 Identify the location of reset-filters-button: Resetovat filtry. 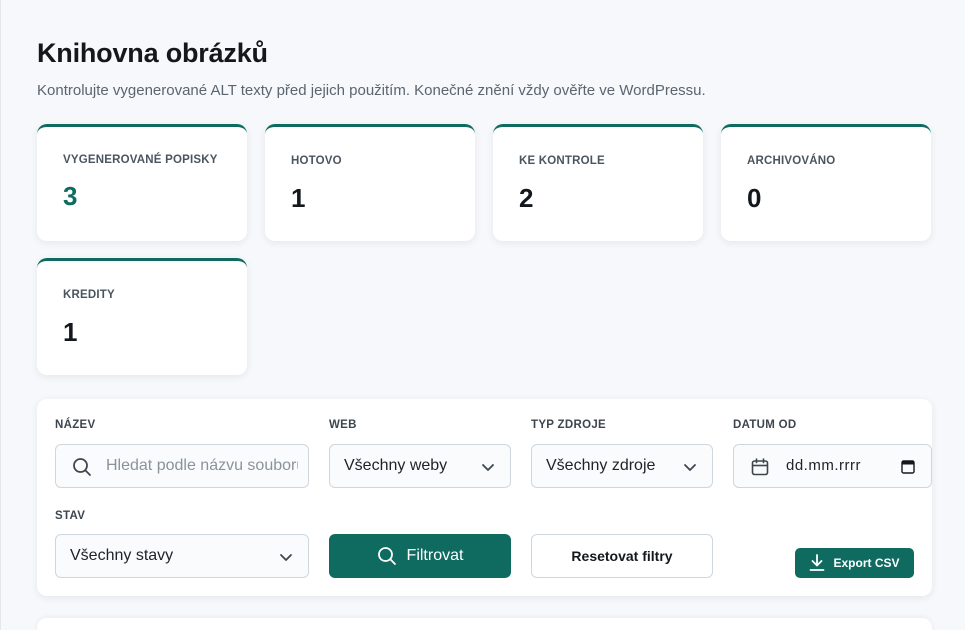
(622, 556).